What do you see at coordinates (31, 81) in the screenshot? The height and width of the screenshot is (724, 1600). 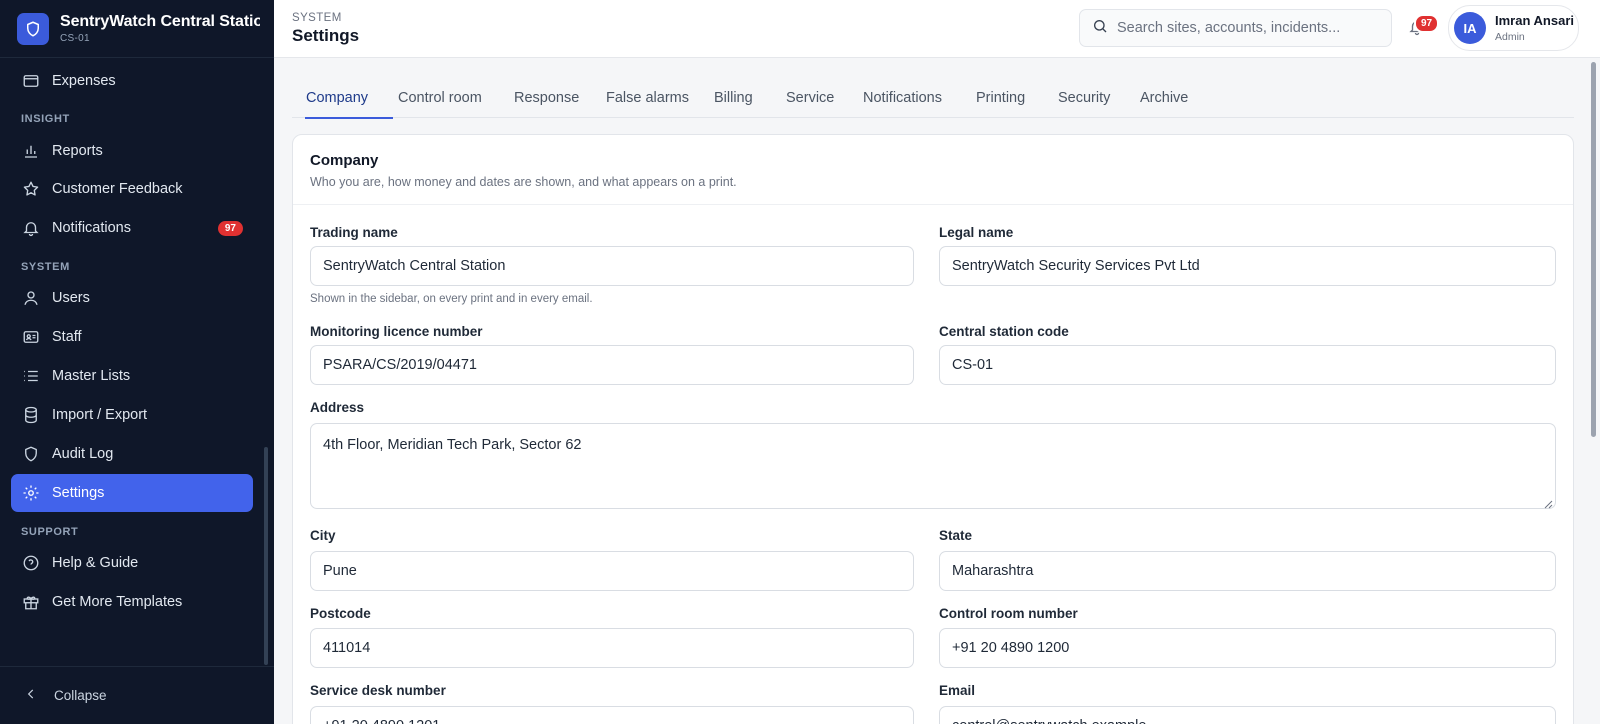 I see `wallet-icon` at bounding box center [31, 81].